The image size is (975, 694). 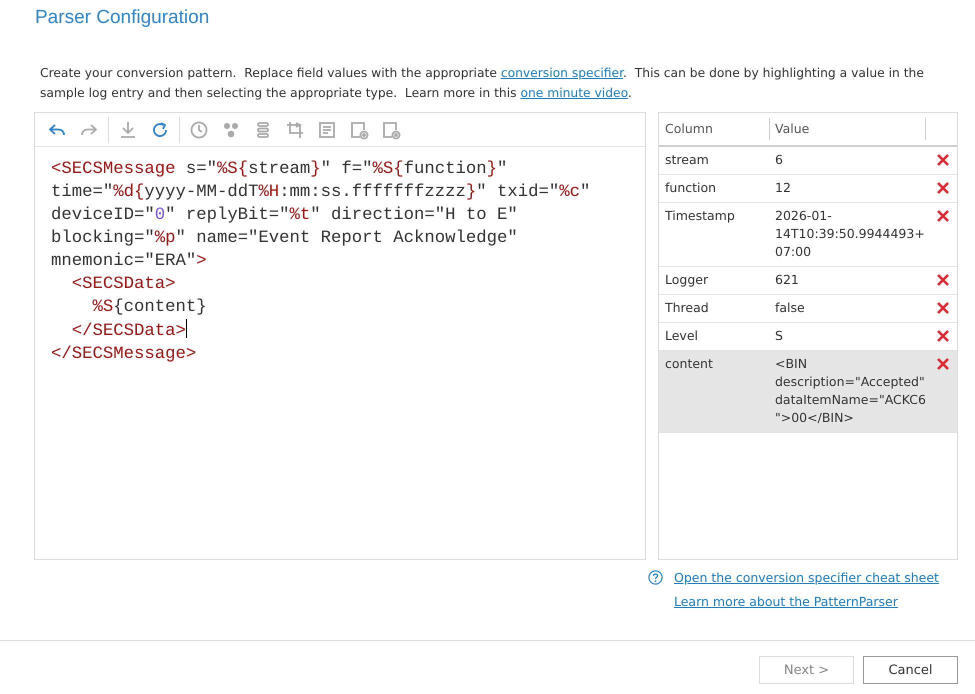 What do you see at coordinates (687, 160) in the screenshot?
I see `table-cell-text: stream` at bounding box center [687, 160].